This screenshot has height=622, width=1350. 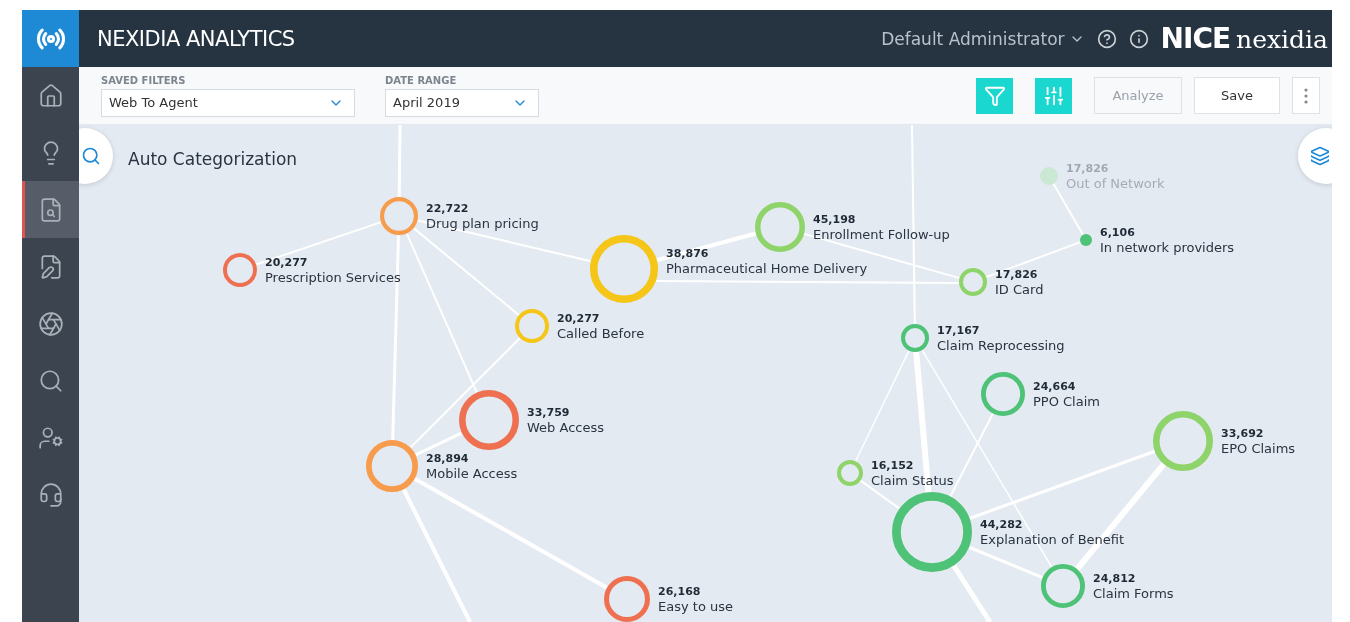 What do you see at coordinates (1258, 448) in the screenshot?
I see `node-label: EPO Claims` at bounding box center [1258, 448].